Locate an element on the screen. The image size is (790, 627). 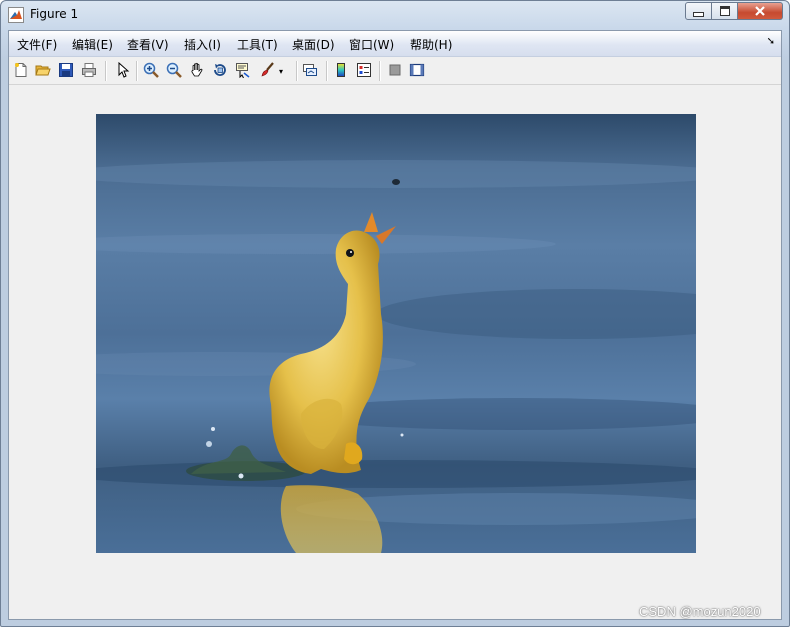
close-button is located at coordinates (760, 11).